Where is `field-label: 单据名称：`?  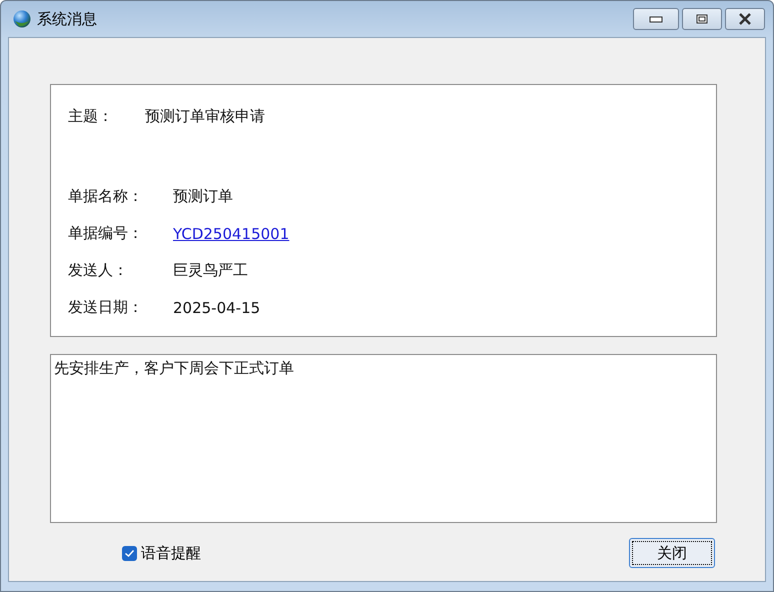
field-label: 单据名称： is located at coordinates (106, 196).